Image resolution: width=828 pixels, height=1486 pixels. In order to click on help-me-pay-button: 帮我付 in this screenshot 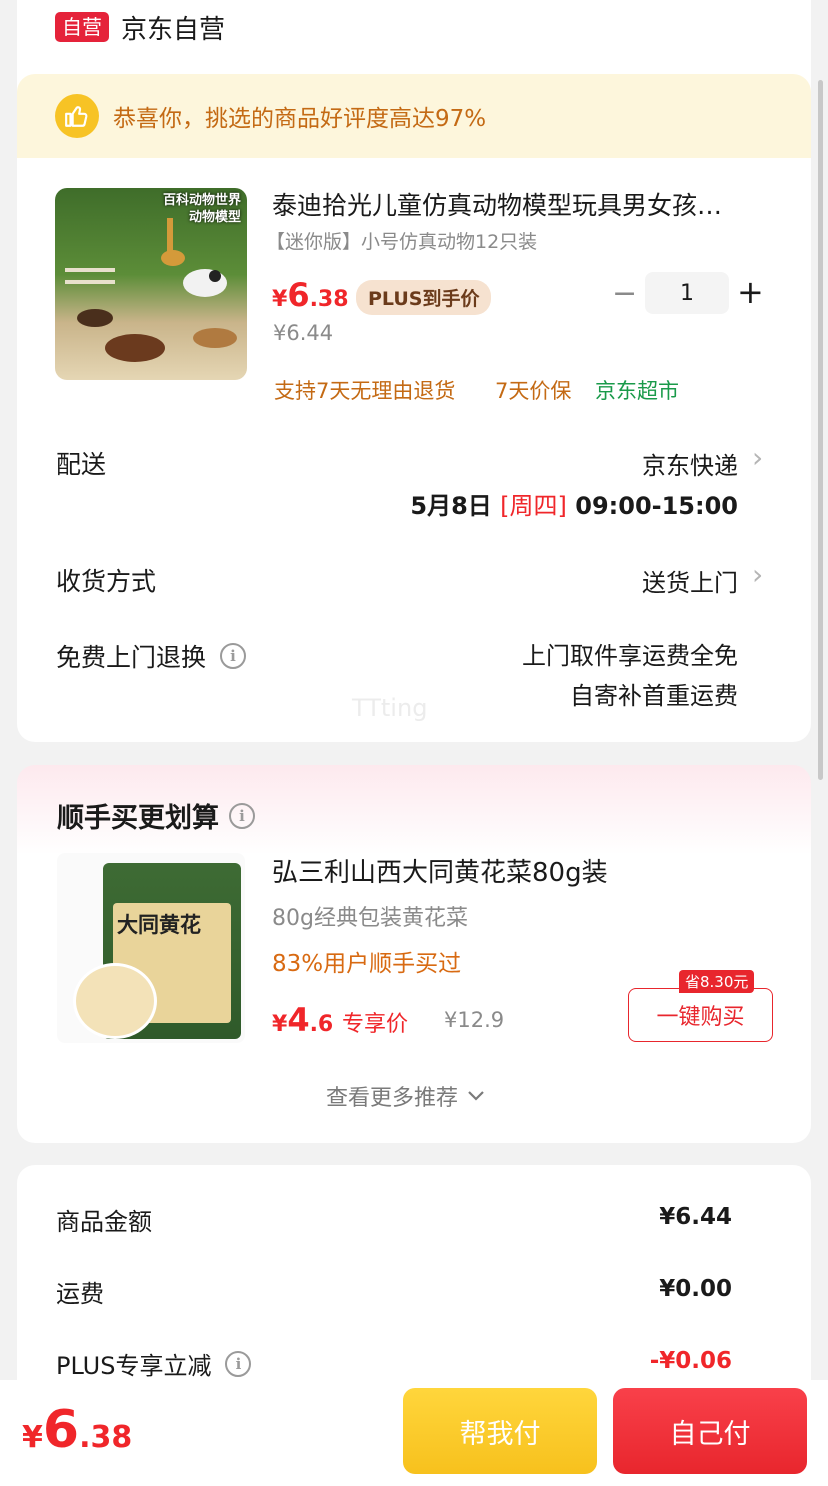, I will do `click(500, 1431)`.